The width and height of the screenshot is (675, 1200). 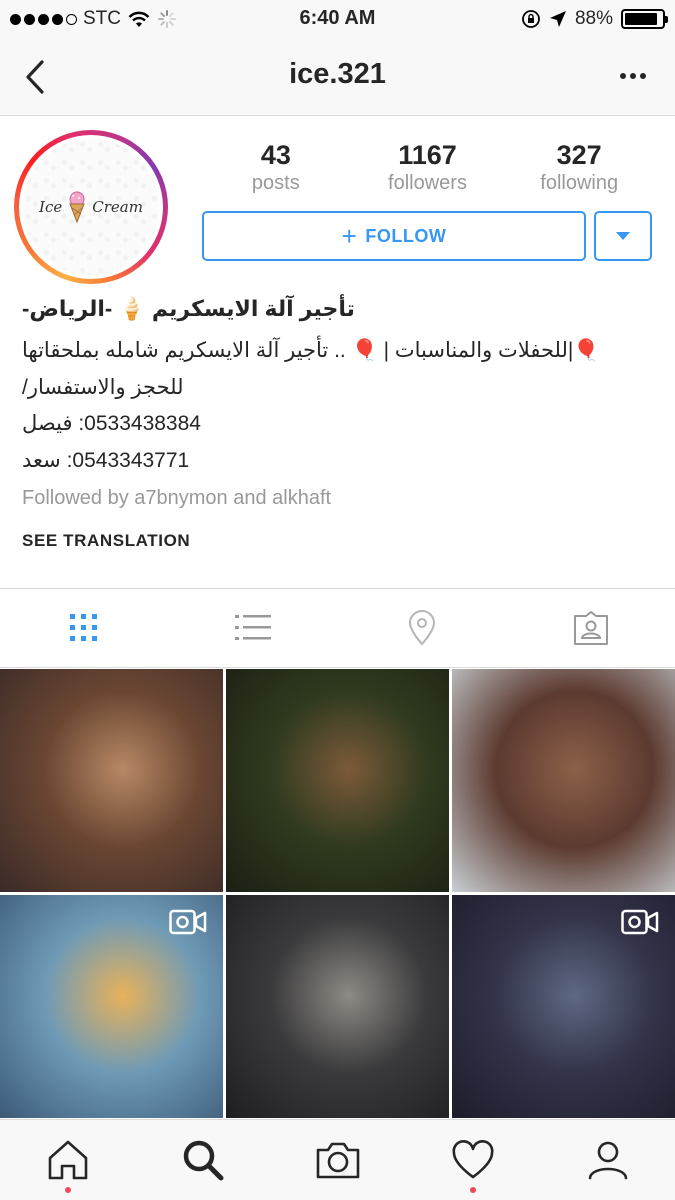 I want to click on ice-cream-cone-icon, so click(x=77, y=207).